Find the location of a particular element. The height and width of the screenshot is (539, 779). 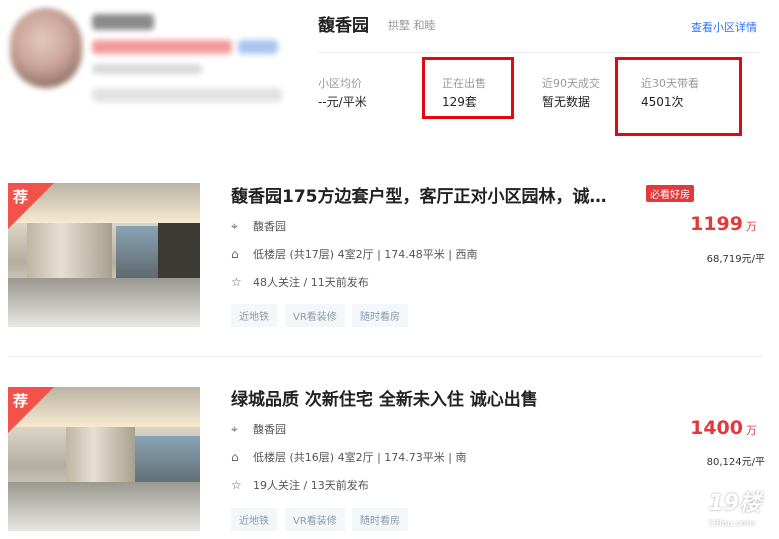

stat-label: 近90天成交 is located at coordinates (571, 83).